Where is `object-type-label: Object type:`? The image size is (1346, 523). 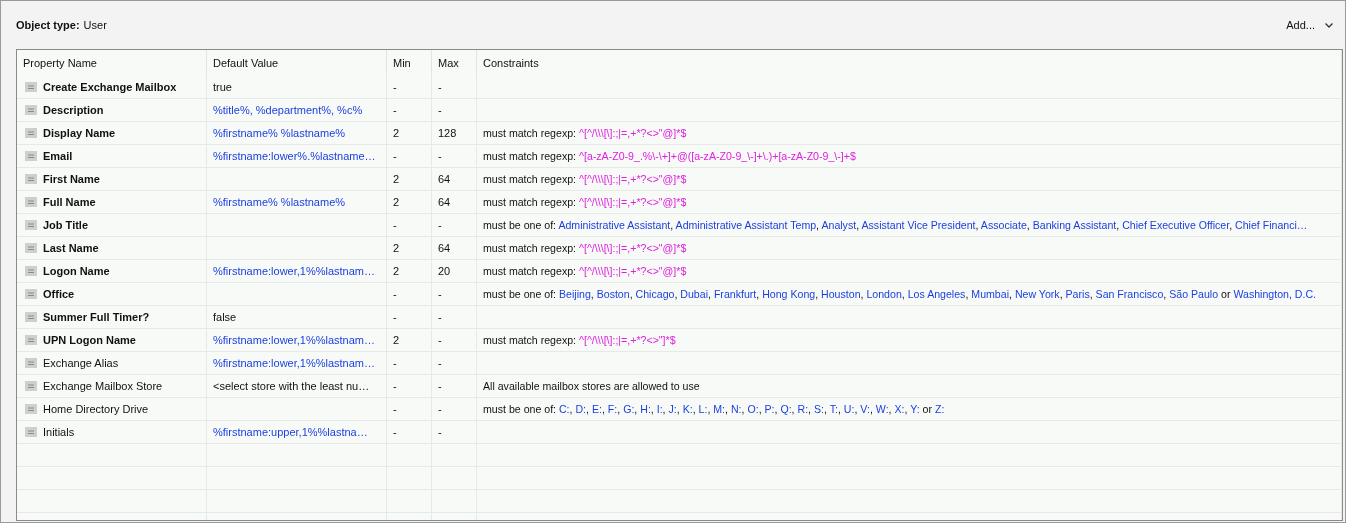
object-type-label: Object type: is located at coordinates (48, 25).